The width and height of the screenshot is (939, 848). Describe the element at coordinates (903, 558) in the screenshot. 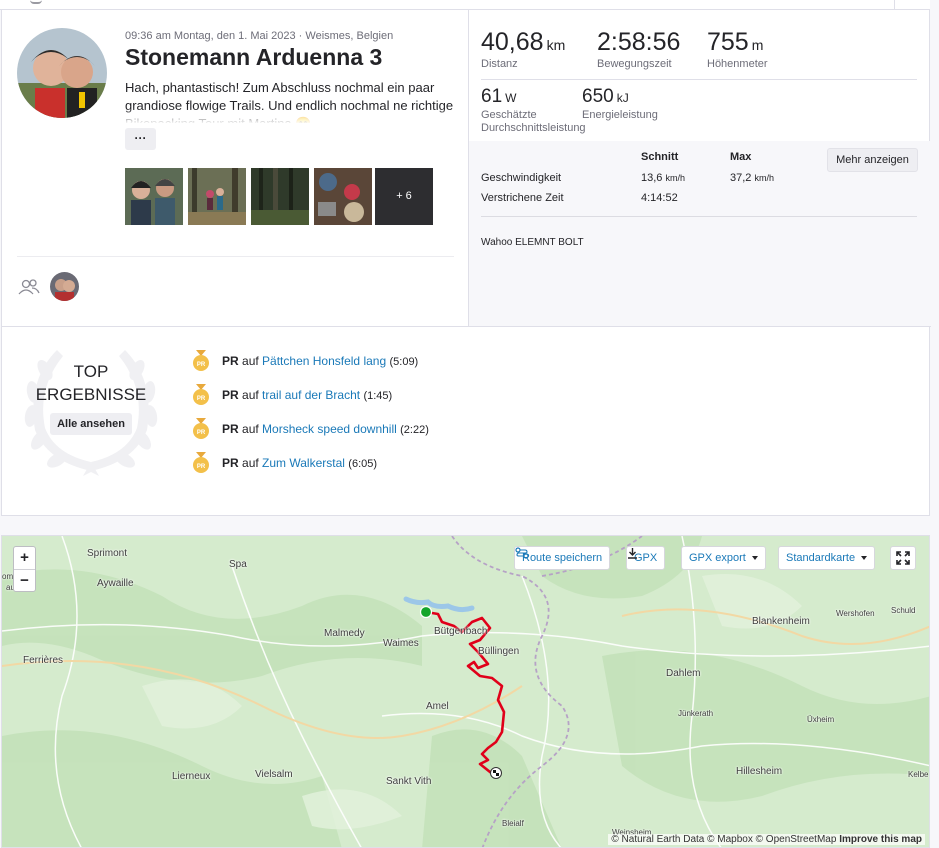

I see `fullscreen-button` at that location.